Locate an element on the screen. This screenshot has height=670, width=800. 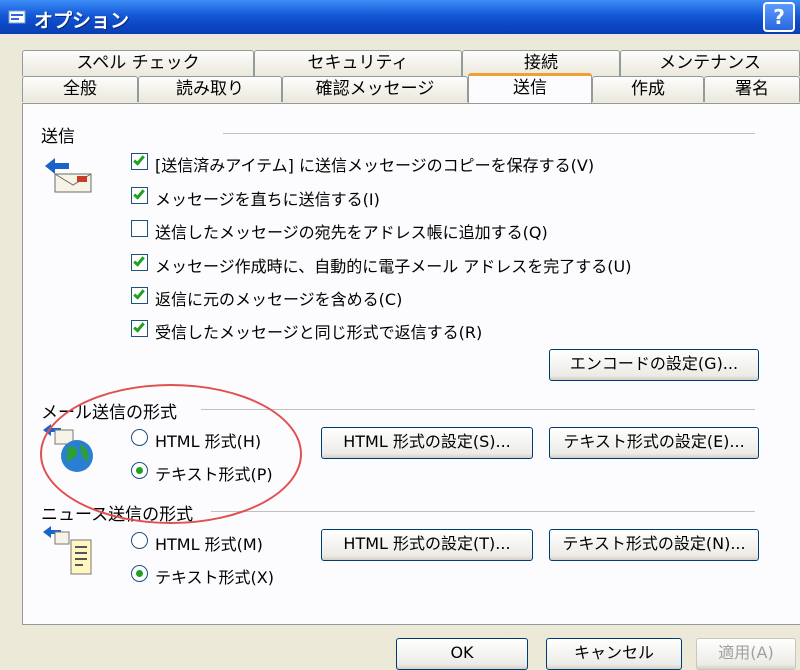
mail-text-label: テキスト形式(P) is located at coordinates (214, 474).